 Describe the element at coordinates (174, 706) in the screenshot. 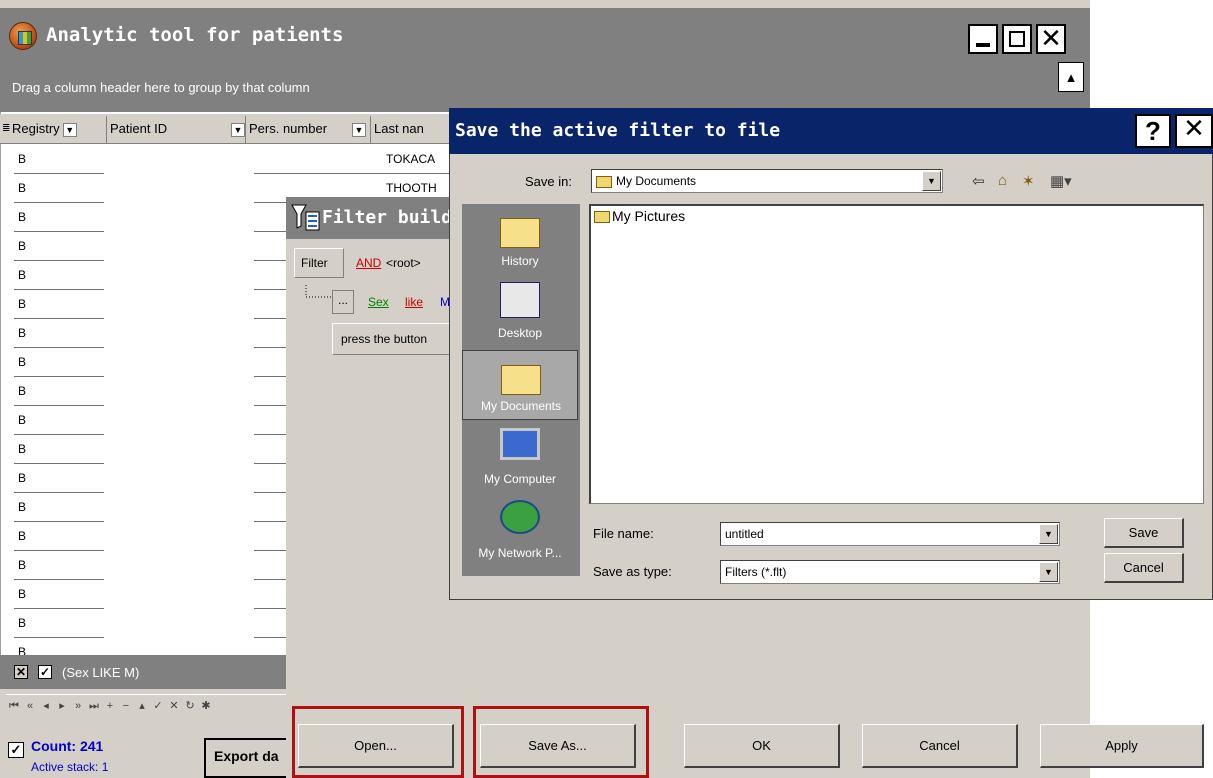

I see `cancel-edit-icon: ✕` at that location.